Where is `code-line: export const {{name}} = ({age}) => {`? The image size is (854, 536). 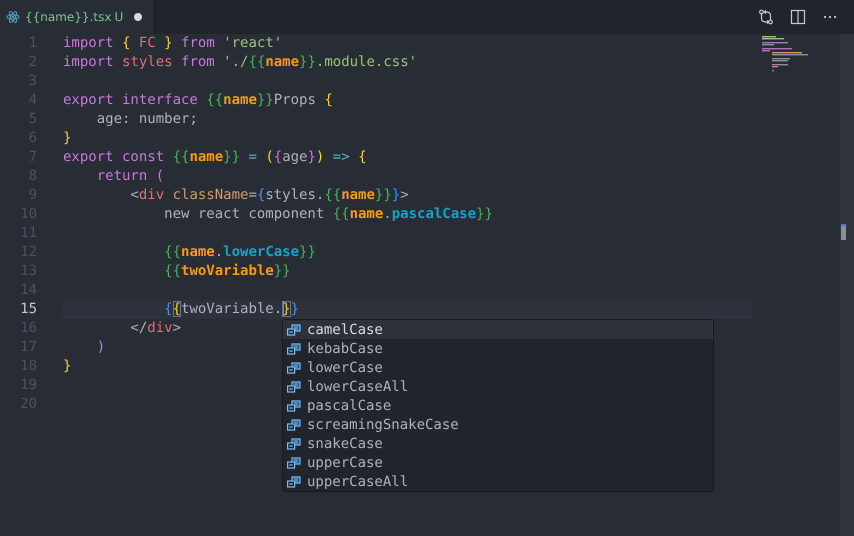
code-line: export const {{name}} = ({age}) => { is located at coordinates (215, 157).